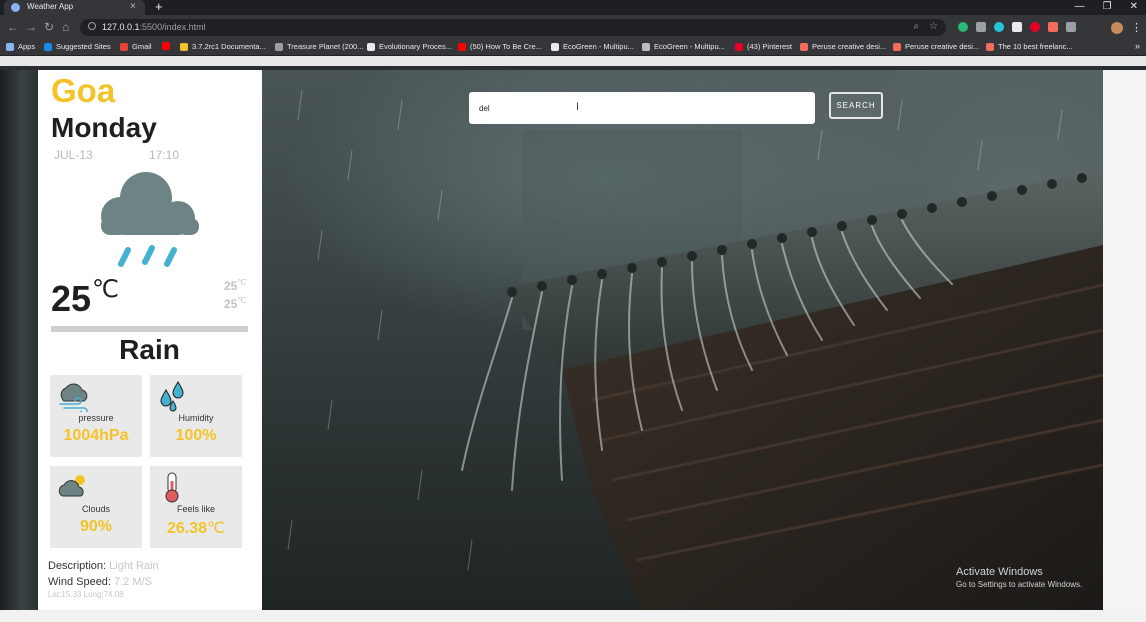 Image resolution: width=1146 pixels, height=622 pixels. What do you see at coordinates (15, 7) in the screenshot?
I see `globe-icon` at bounding box center [15, 7].